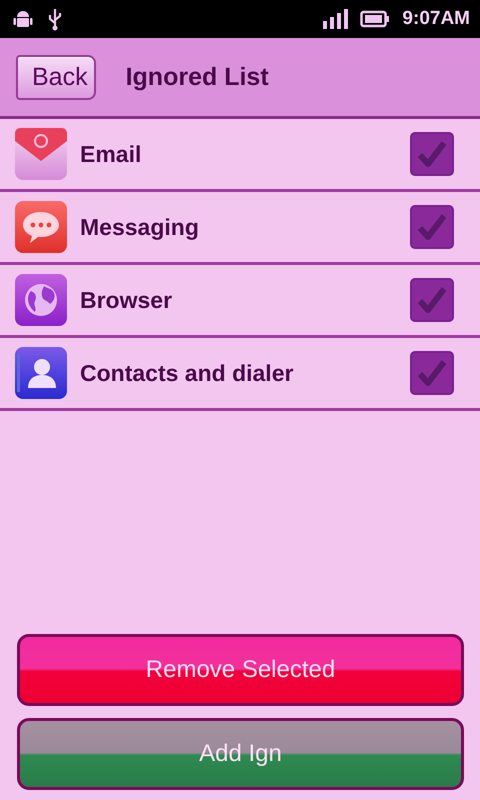 The width and height of the screenshot is (480, 800). Describe the element at coordinates (127, 300) in the screenshot. I see `app-name: Browser` at that location.